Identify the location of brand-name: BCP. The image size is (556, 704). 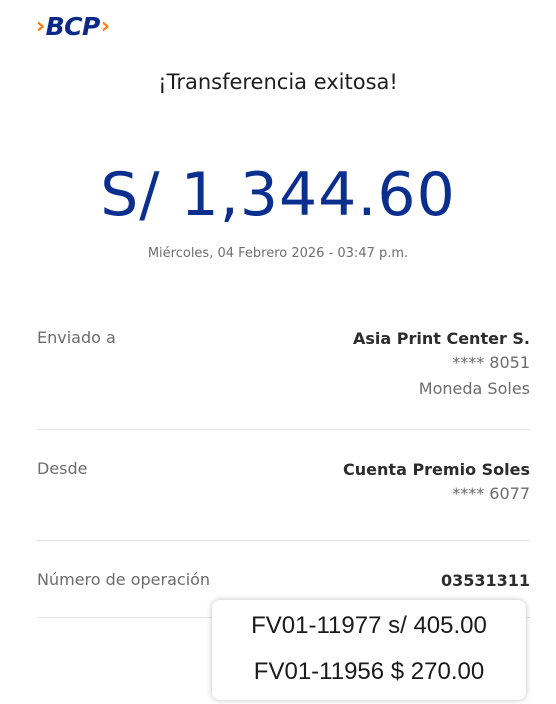
(73, 26).